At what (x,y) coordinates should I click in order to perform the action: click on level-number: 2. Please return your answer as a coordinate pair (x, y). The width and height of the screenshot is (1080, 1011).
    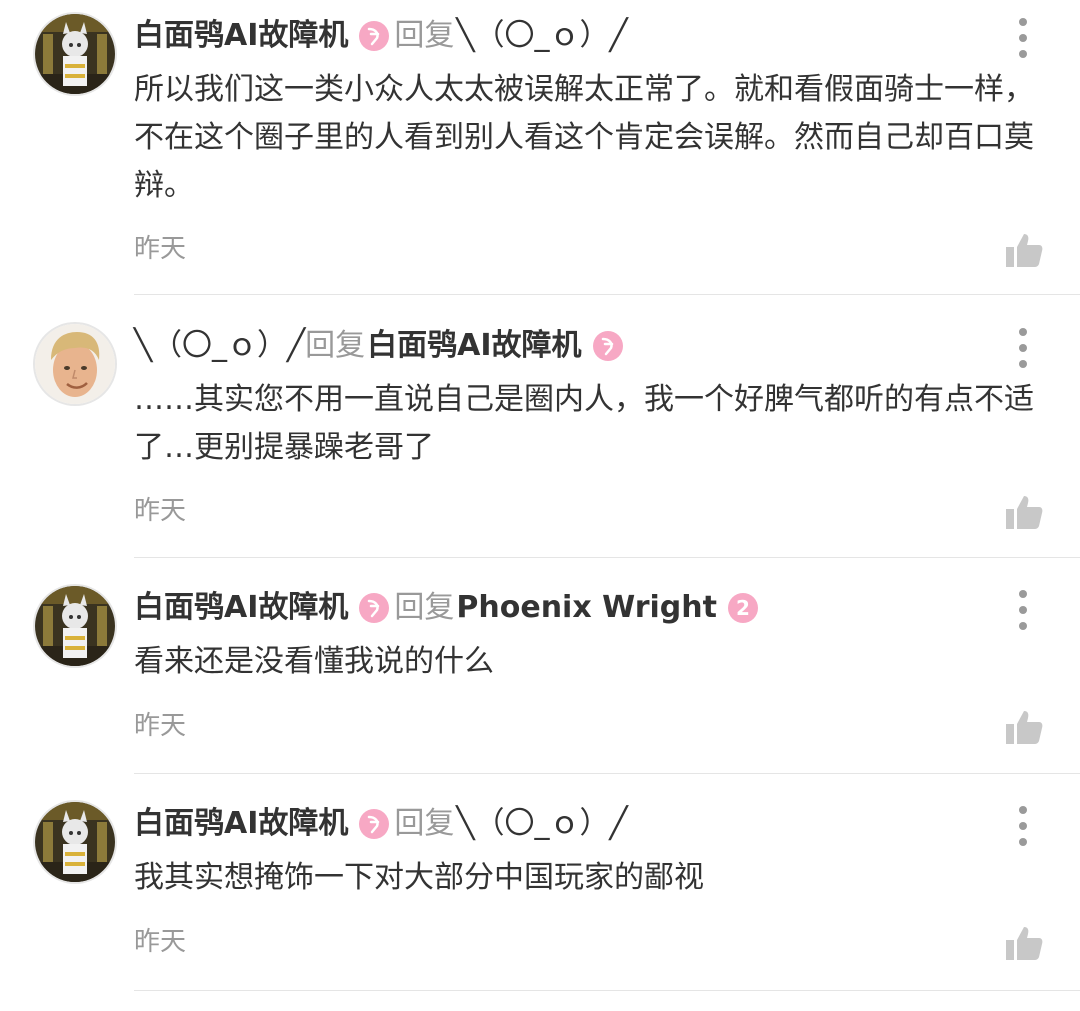
    Looking at the image, I should click on (743, 608).